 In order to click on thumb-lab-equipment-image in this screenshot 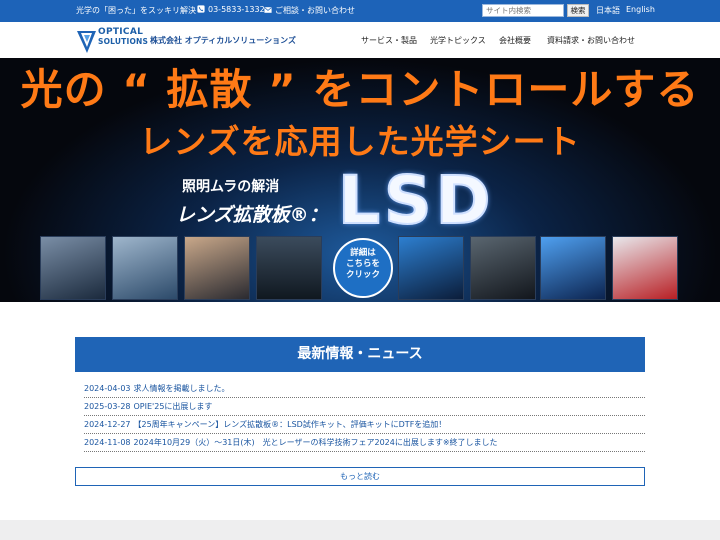, I will do `click(73, 268)`.